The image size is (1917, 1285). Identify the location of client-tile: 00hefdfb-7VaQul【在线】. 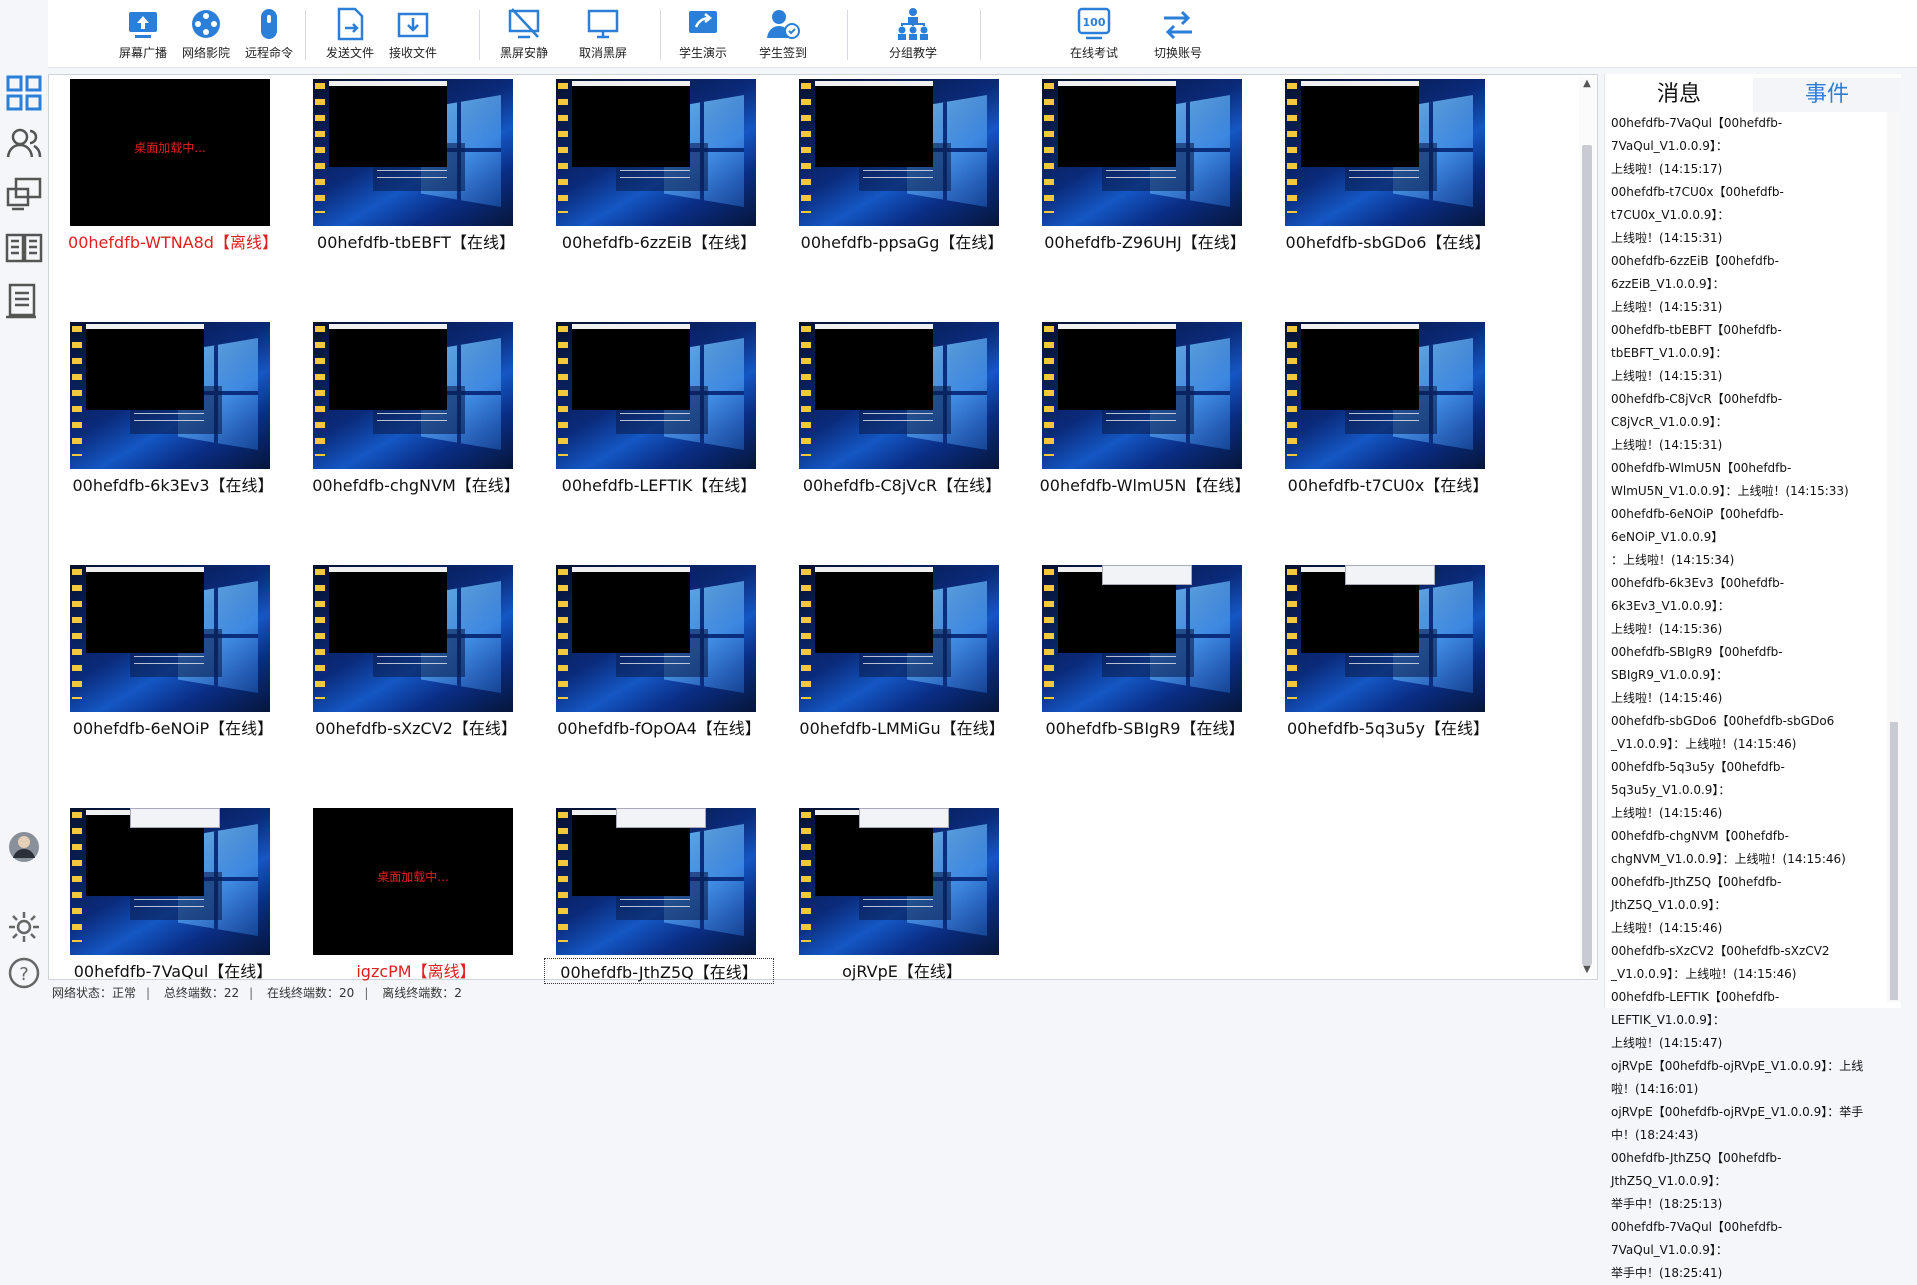
(173, 924).